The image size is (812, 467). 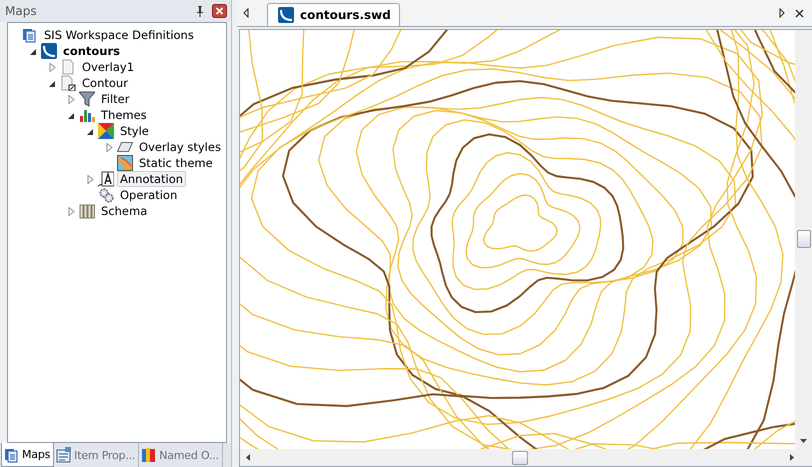 What do you see at coordinates (219, 11) in the screenshot?
I see `close-button` at bounding box center [219, 11].